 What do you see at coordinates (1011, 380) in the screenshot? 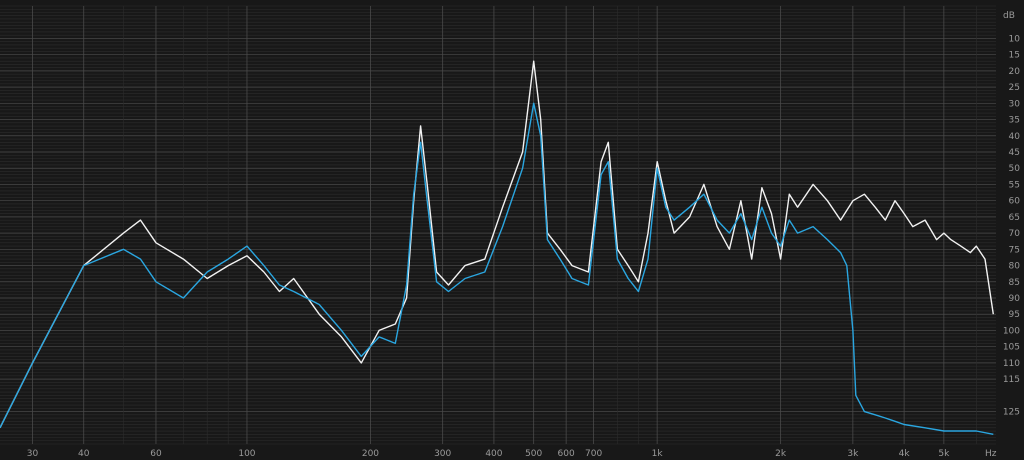
I see `y-tick-label: 115` at bounding box center [1011, 380].